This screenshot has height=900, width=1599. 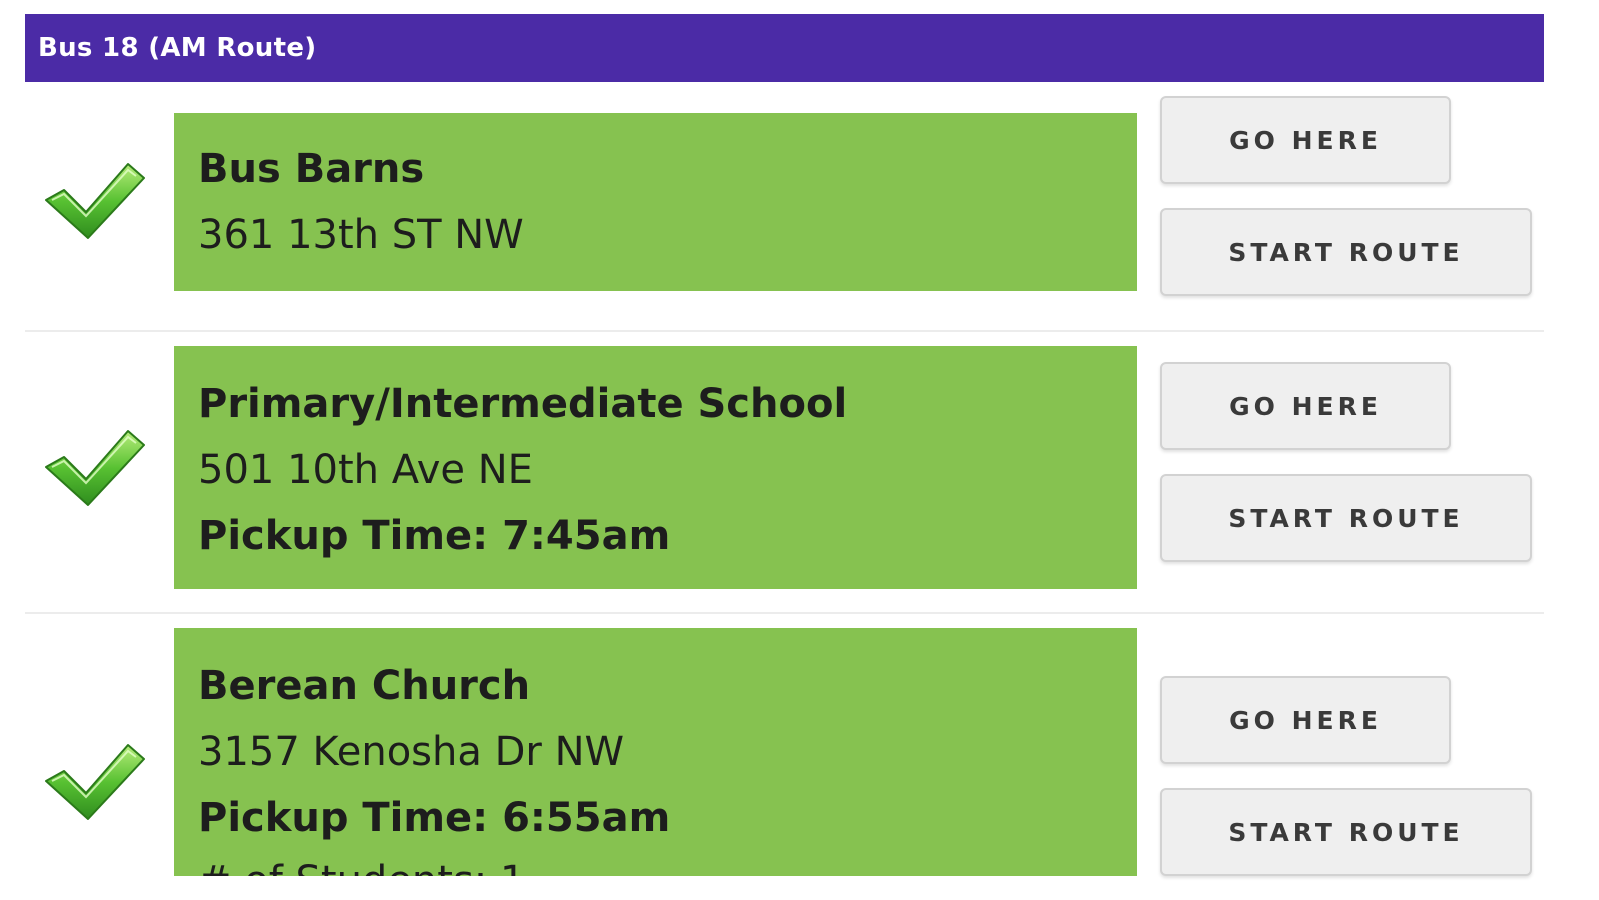 What do you see at coordinates (784, 48) in the screenshot?
I see `route-header: Bus 18 (AM Route)` at bounding box center [784, 48].